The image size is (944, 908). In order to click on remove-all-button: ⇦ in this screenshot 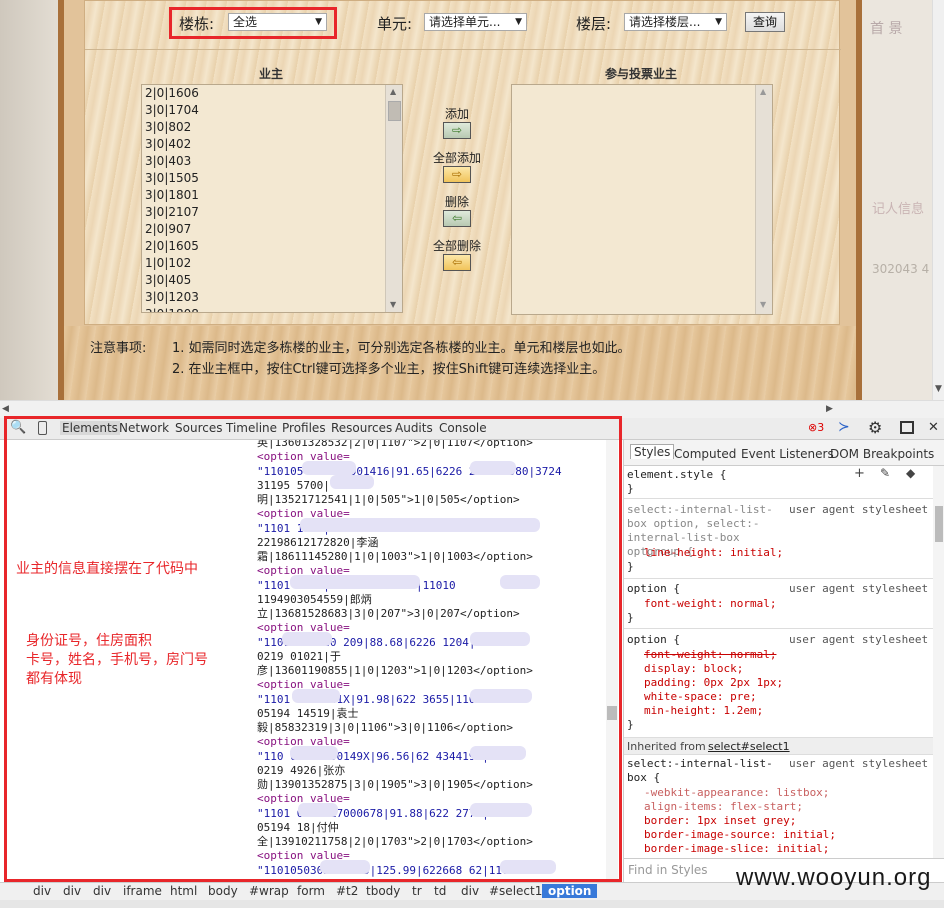, I will do `click(457, 262)`.